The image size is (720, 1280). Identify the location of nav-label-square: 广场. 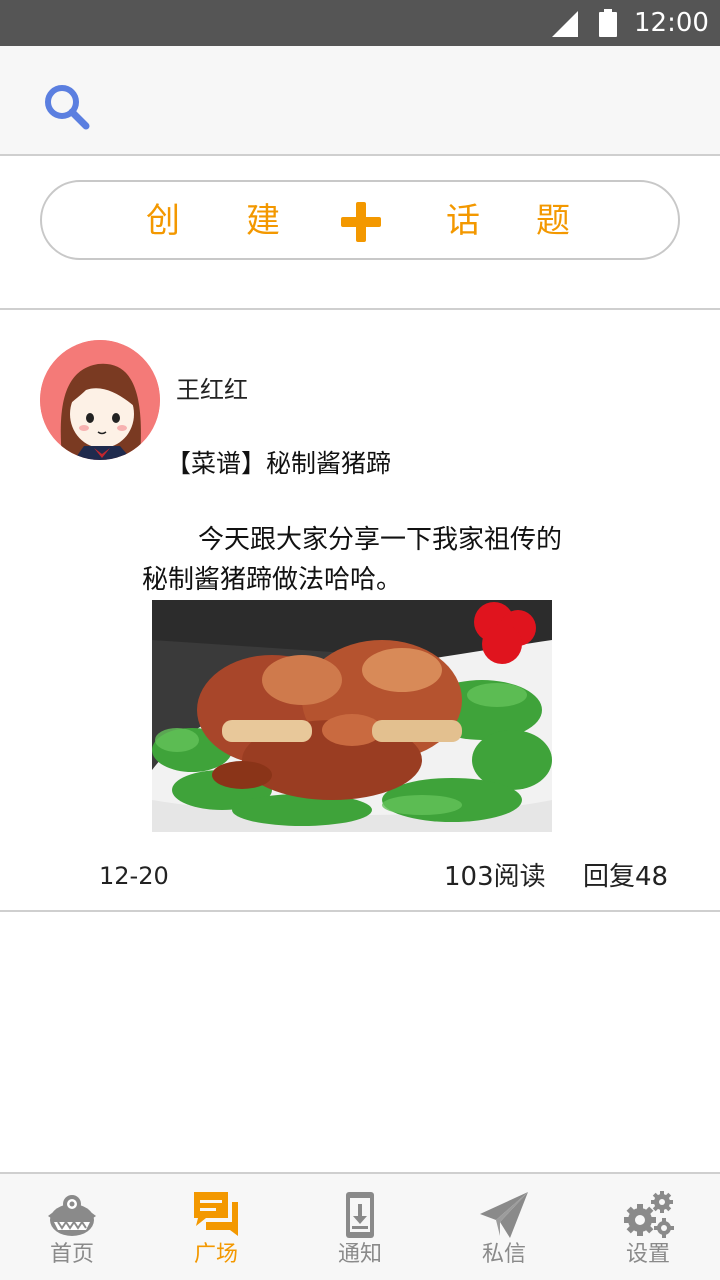
(215, 1254).